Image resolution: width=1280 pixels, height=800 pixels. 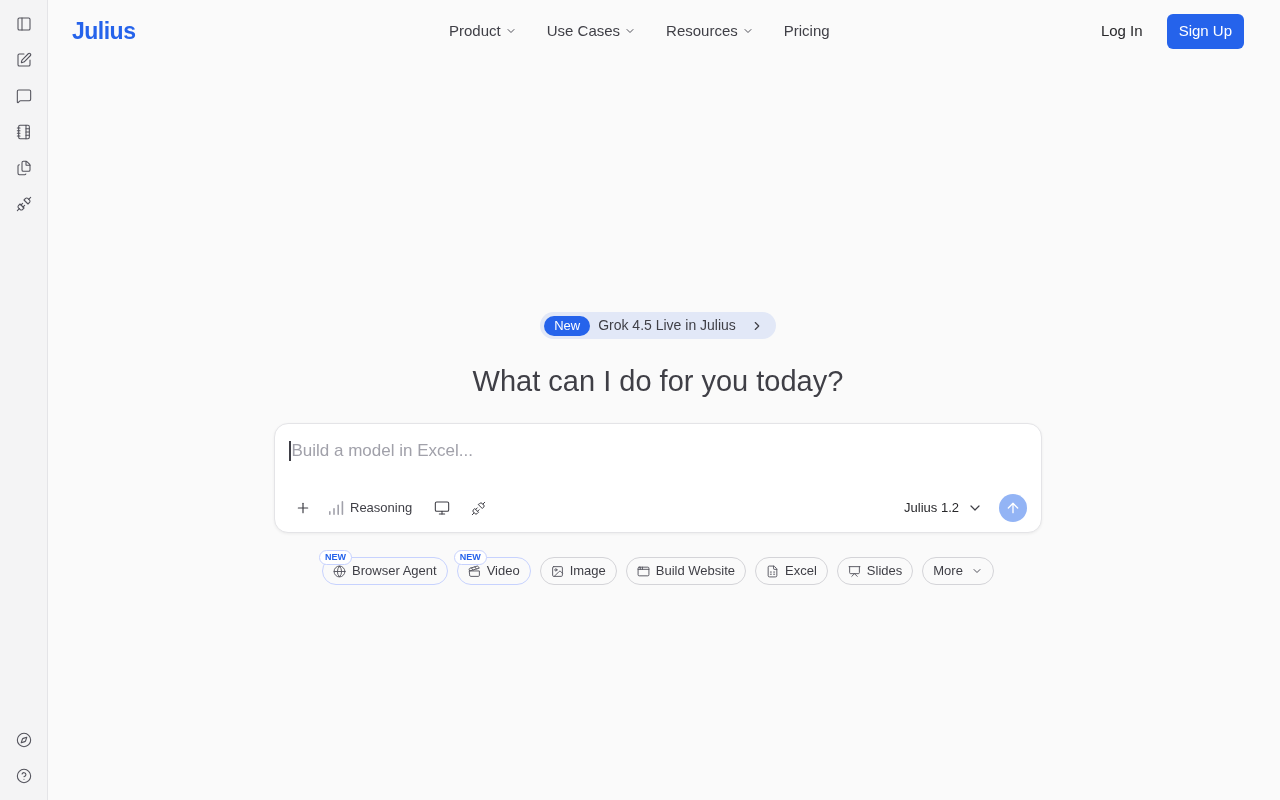 I want to click on nav-link: Use Cases, so click(x=591, y=31).